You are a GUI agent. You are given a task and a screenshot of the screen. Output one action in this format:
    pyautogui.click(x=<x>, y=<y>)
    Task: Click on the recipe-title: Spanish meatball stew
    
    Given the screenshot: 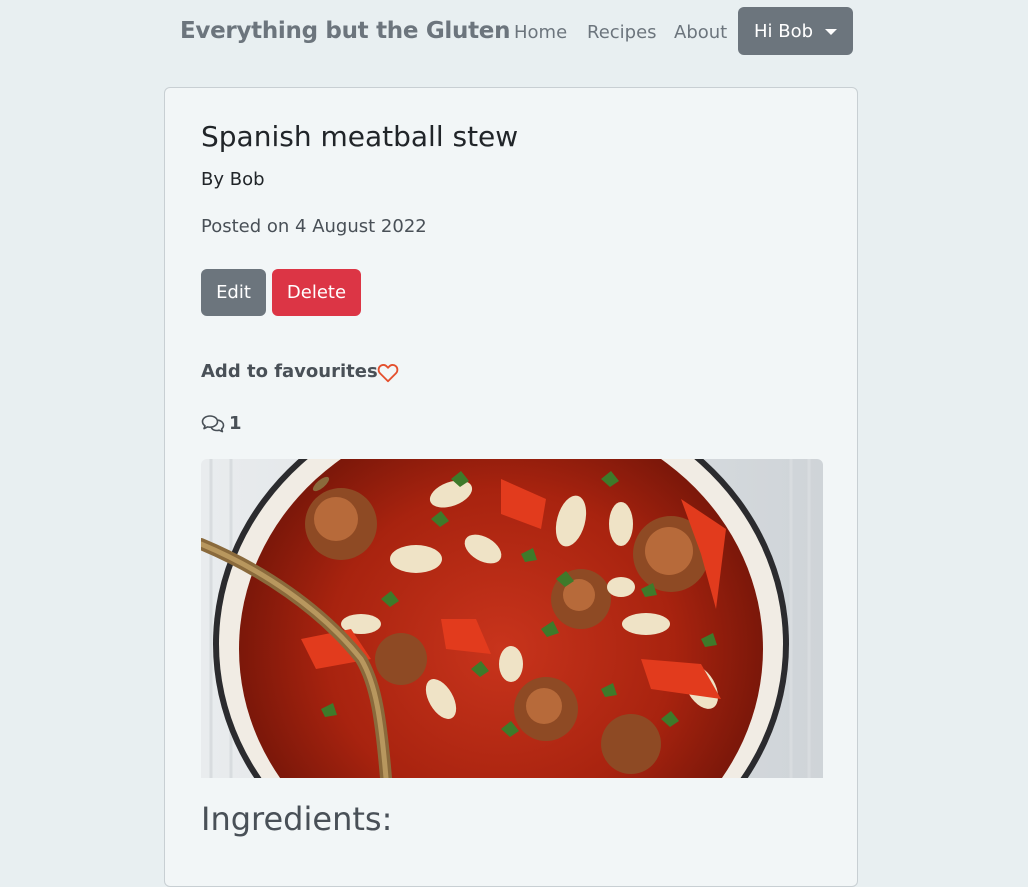 What is the action you would take?
    pyautogui.click(x=360, y=136)
    